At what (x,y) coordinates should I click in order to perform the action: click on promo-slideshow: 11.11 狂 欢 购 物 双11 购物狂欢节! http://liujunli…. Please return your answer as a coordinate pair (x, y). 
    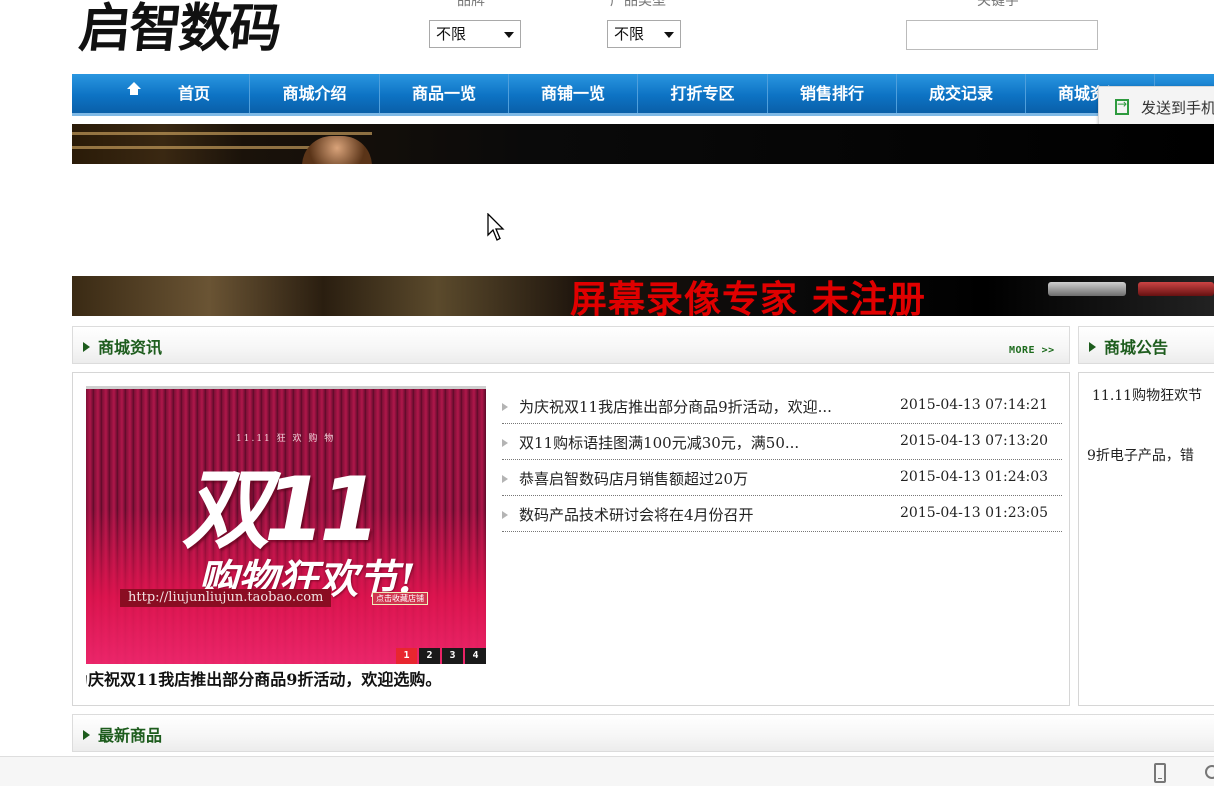
    Looking at the image, I should click on (286, 525).